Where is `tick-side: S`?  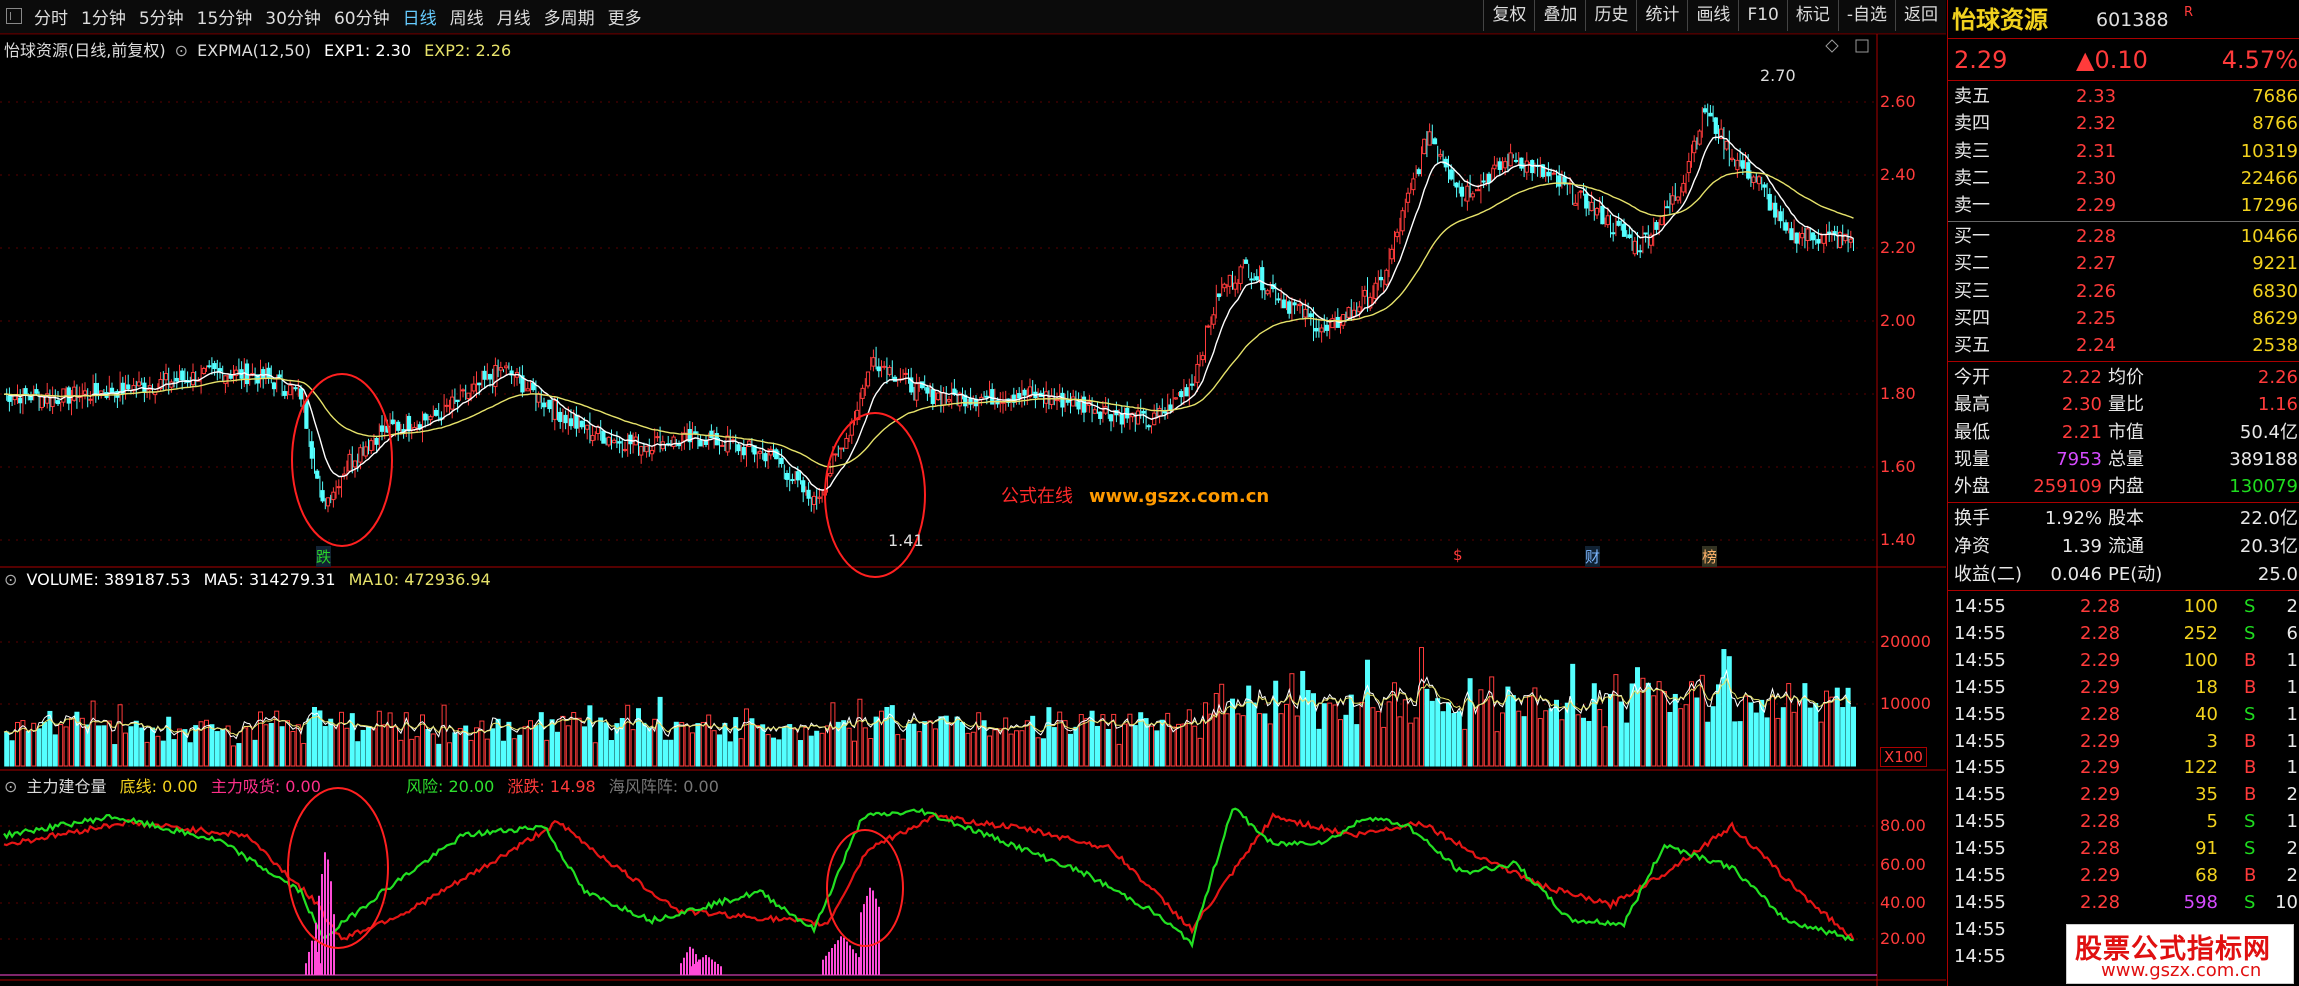
tick-side: S is located at coordinates (2250, 849).